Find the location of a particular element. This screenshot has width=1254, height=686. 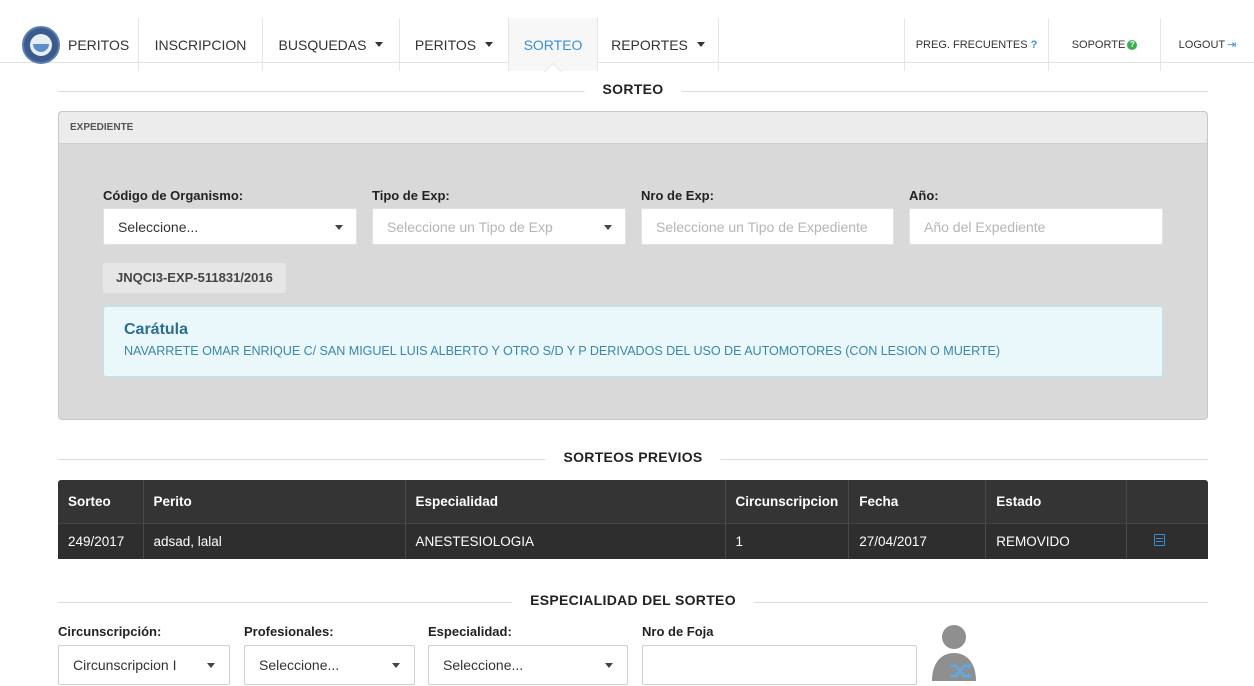

especialidad-label: Especialidad: is located at coordinates (470, 631).